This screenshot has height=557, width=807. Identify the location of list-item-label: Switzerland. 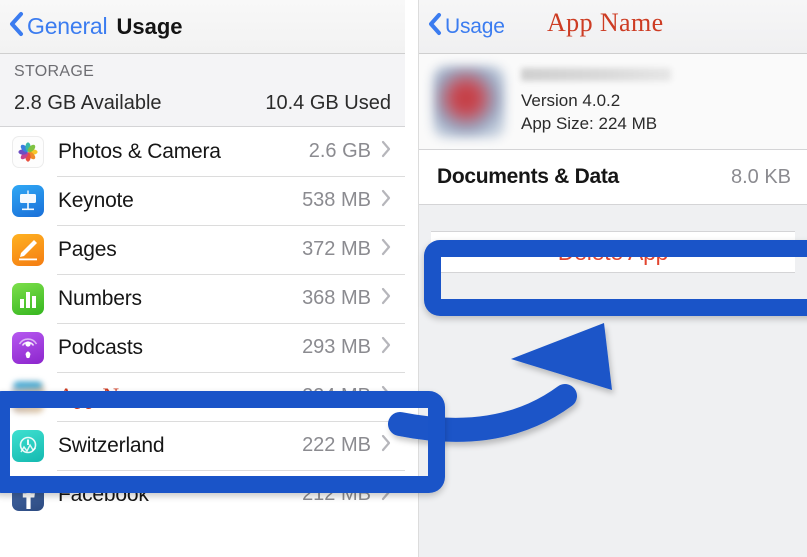
(111, 445).